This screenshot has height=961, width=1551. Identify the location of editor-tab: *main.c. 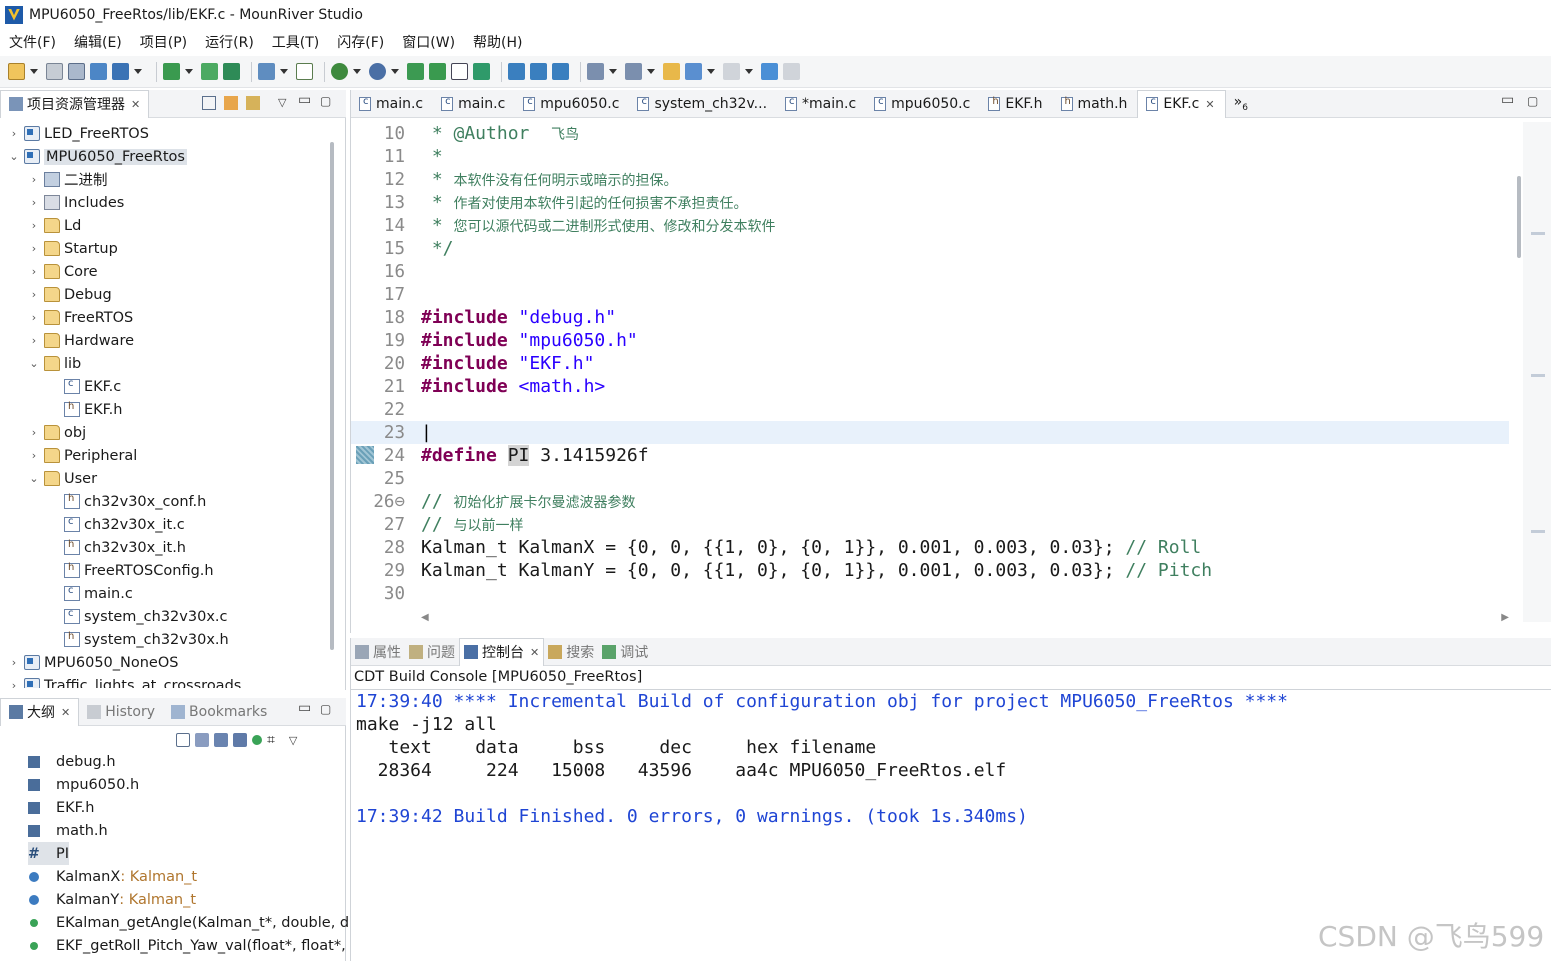
(821, 104).